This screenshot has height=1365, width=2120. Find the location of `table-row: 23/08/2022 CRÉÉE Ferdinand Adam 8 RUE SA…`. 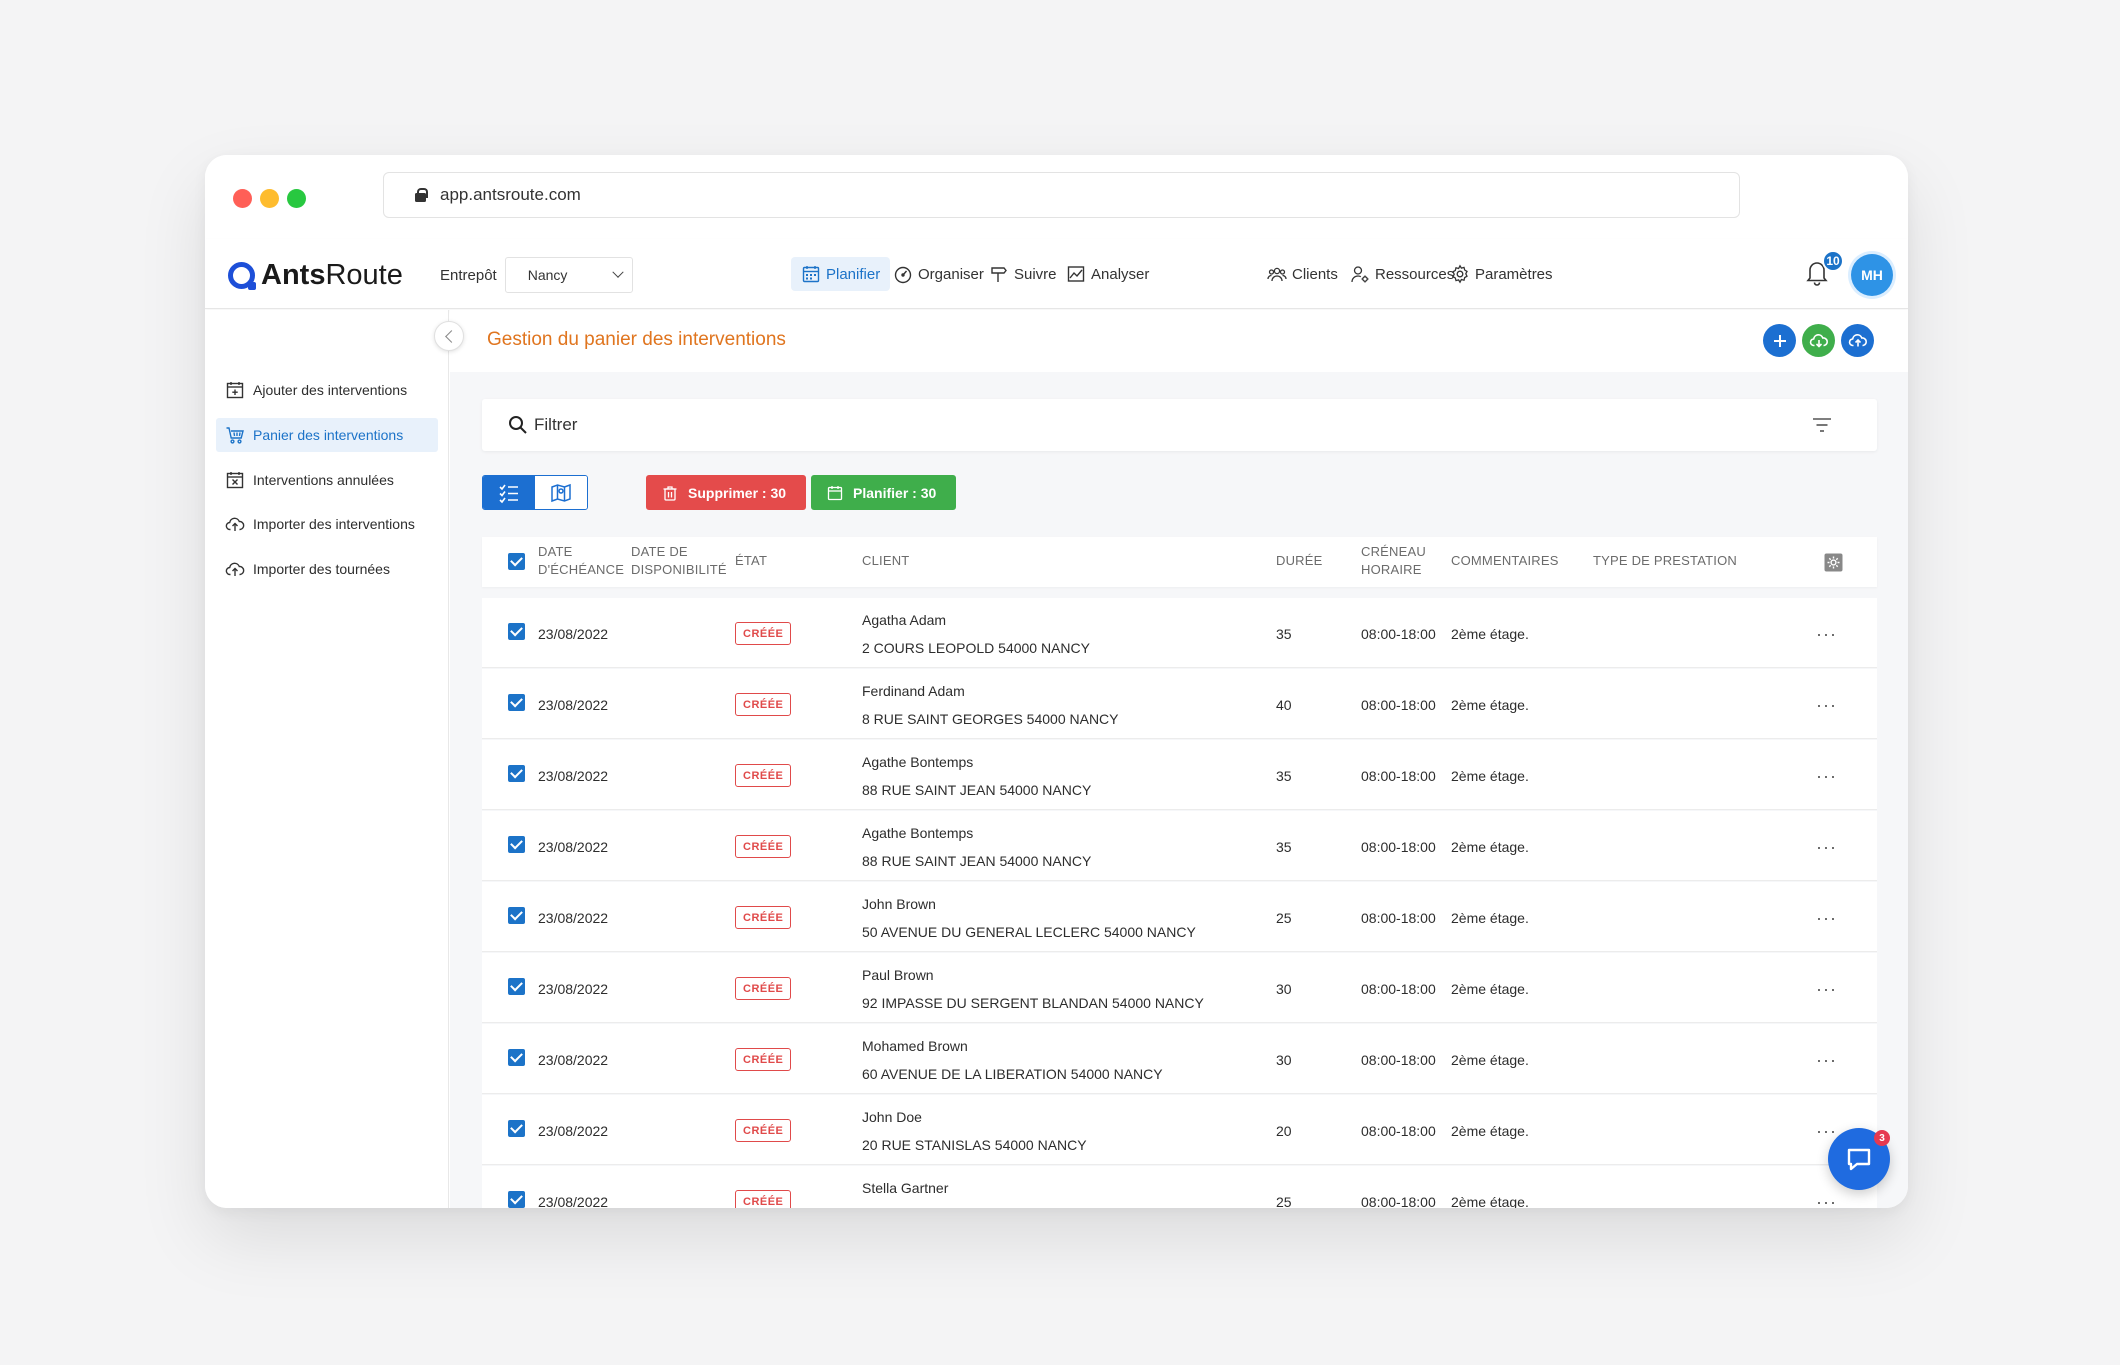

table-row: 23/08/2022 CRÉÉE Ferdinand Adam 8 RUE SA… is located at coordinates (1179, 704).